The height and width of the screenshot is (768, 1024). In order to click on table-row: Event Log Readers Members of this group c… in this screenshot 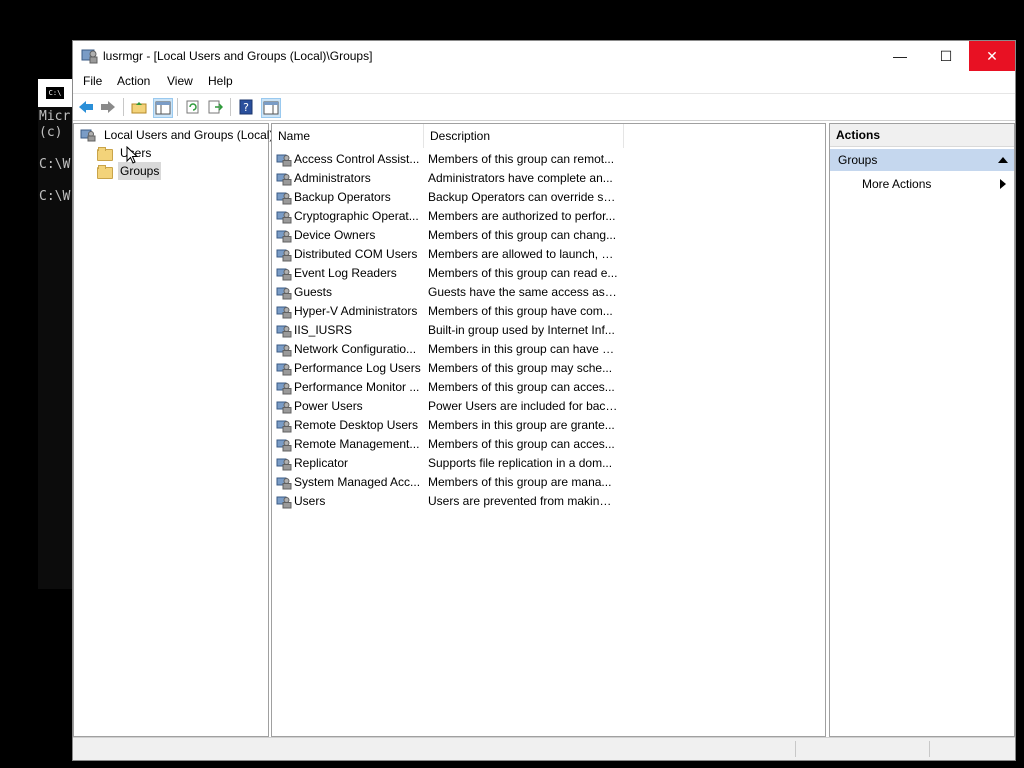, I will do `click(447, 273)`.